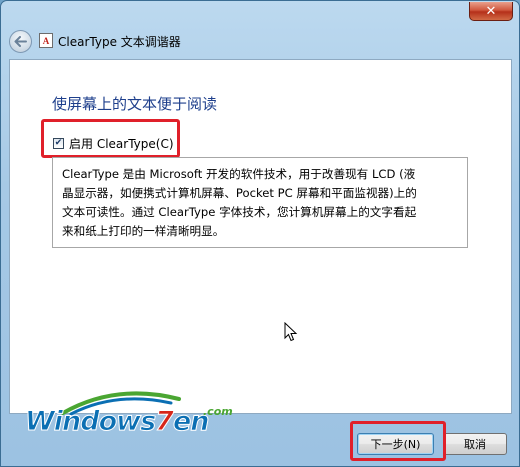 The image size is (520, 467). What do you see at coordinates (291, 332) in the screenshot?
I see `mouse-cursor-icon` at bounding box center [291, 332].